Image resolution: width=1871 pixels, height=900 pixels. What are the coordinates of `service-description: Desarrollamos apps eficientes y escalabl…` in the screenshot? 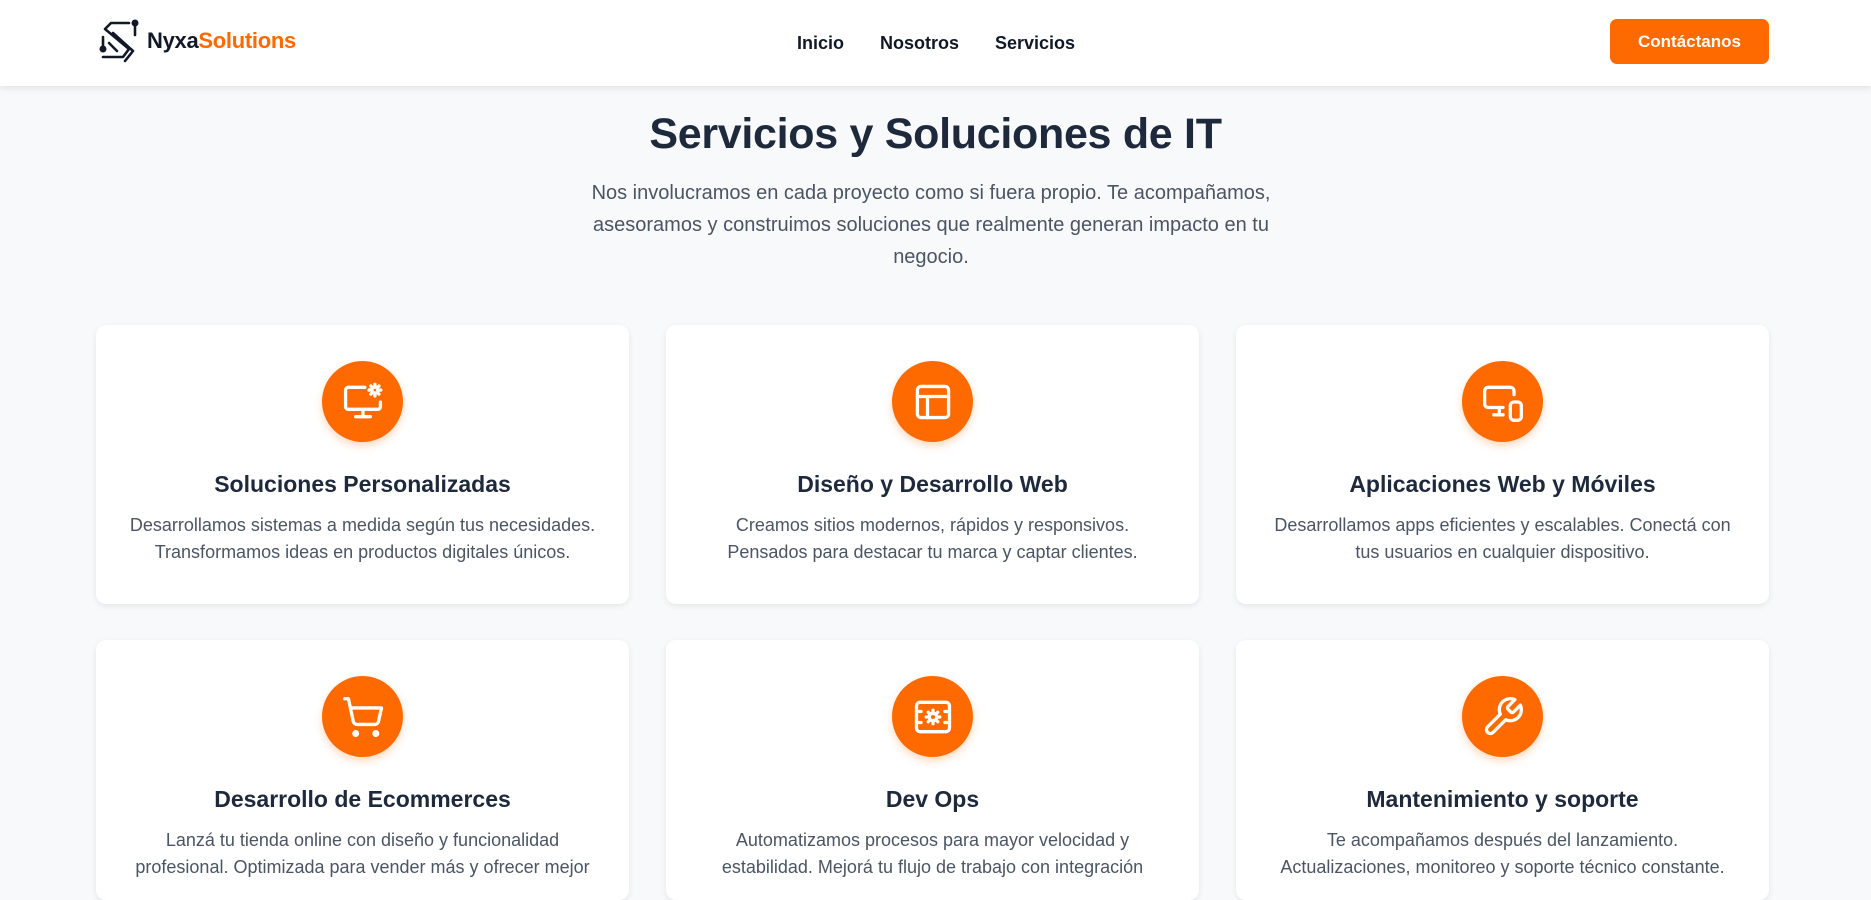 It's located at (1502, 538).